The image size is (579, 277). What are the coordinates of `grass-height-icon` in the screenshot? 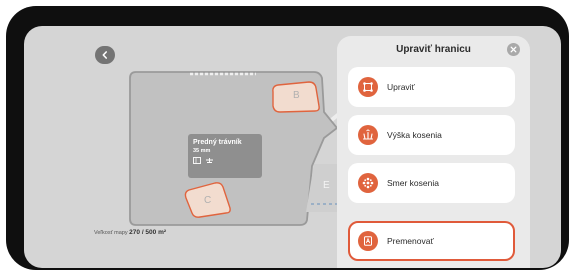 It's located at (368, 135).